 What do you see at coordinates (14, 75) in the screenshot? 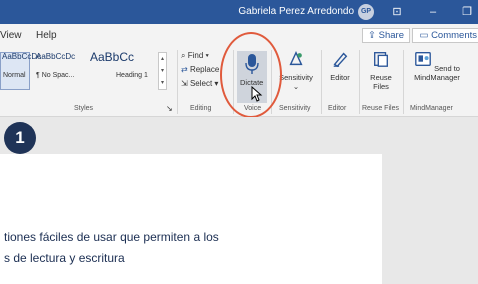
I see `style-name-normal: Normal` at bounding box center [14, 75].